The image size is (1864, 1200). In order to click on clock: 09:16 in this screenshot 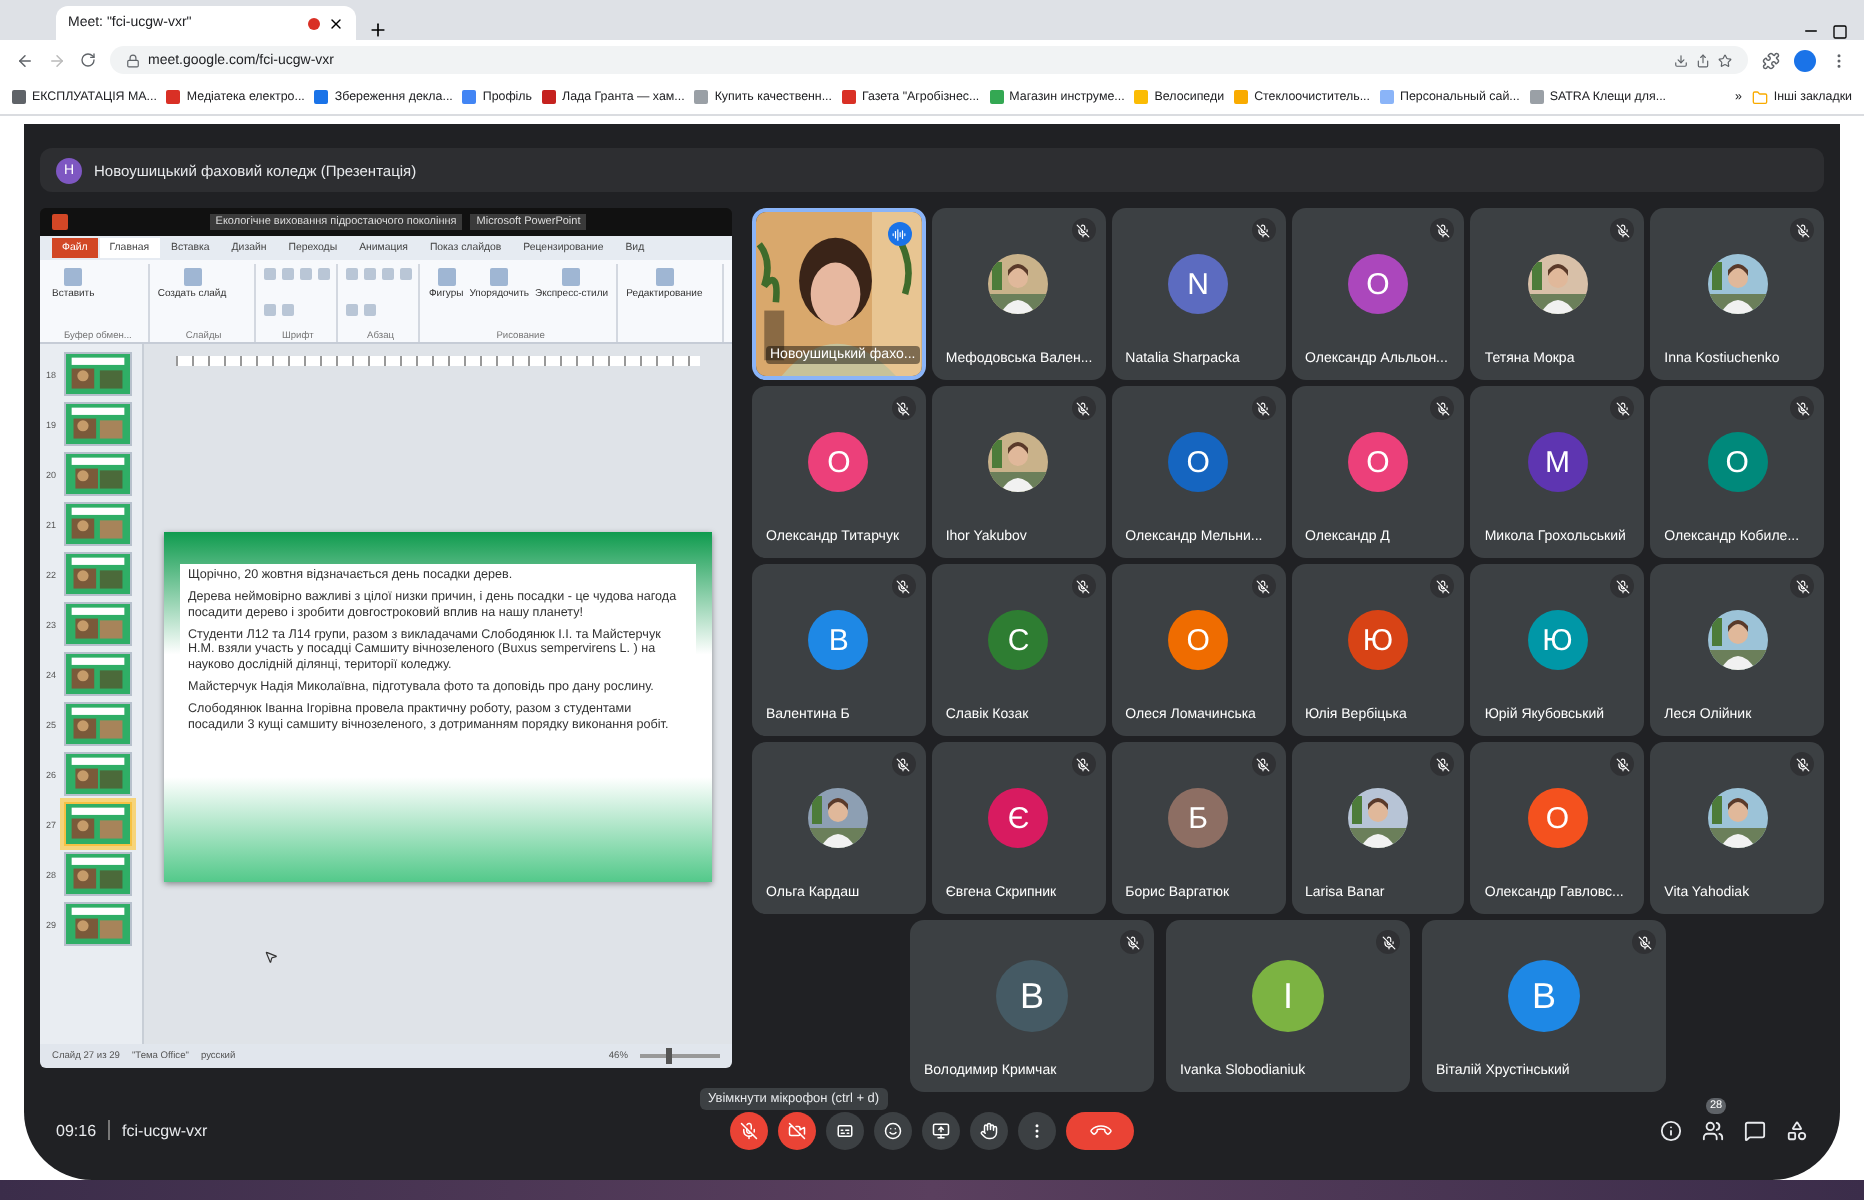, I will do `click(76, 1130)`.